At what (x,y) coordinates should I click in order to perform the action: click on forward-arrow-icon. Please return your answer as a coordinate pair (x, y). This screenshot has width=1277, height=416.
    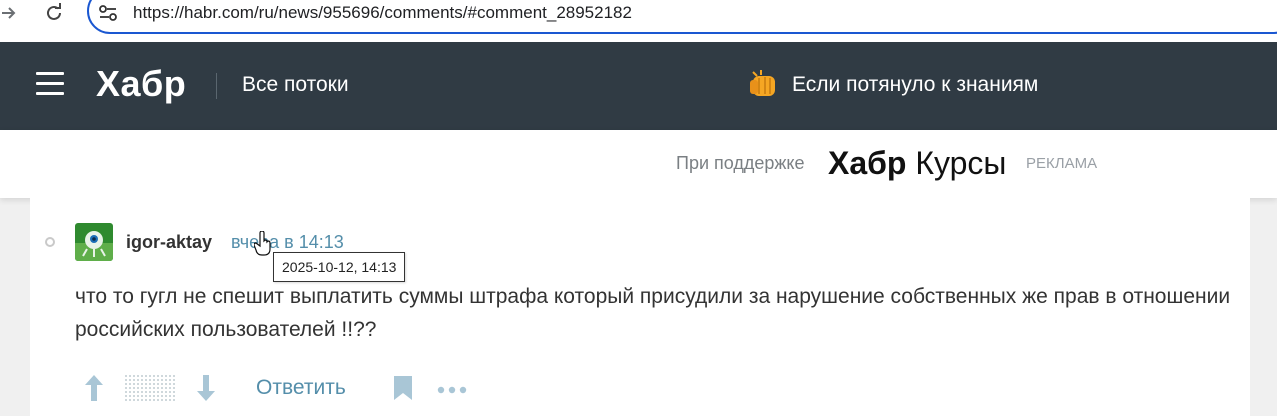
    Looking at the image, I should click on (11, 13).